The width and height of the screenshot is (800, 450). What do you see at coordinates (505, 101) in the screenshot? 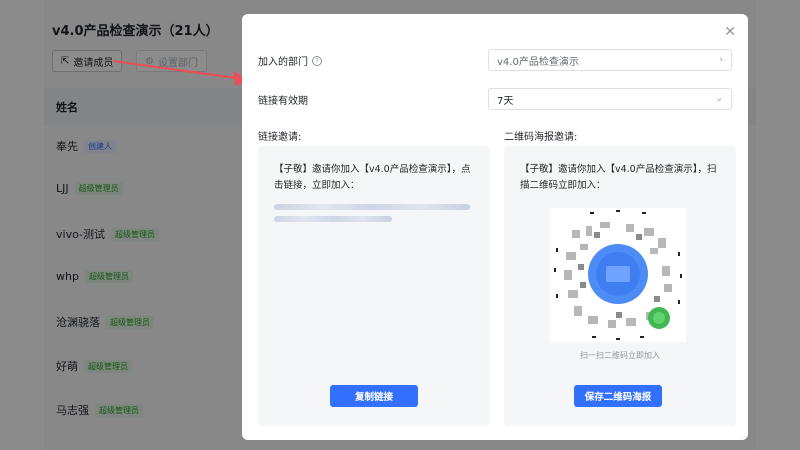
I see `validity-value: 7天` at bounding box center [505, 101].